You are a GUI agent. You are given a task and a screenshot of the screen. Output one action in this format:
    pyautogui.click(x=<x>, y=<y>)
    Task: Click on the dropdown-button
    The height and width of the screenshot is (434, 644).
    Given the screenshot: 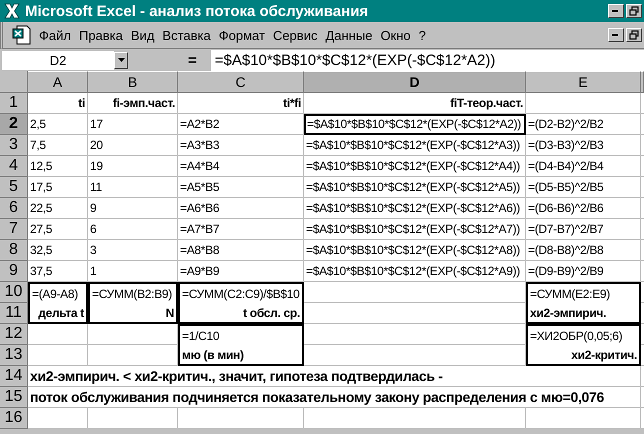 What is the action you would take?
    pyautogui.click(x=121, y=60)
    